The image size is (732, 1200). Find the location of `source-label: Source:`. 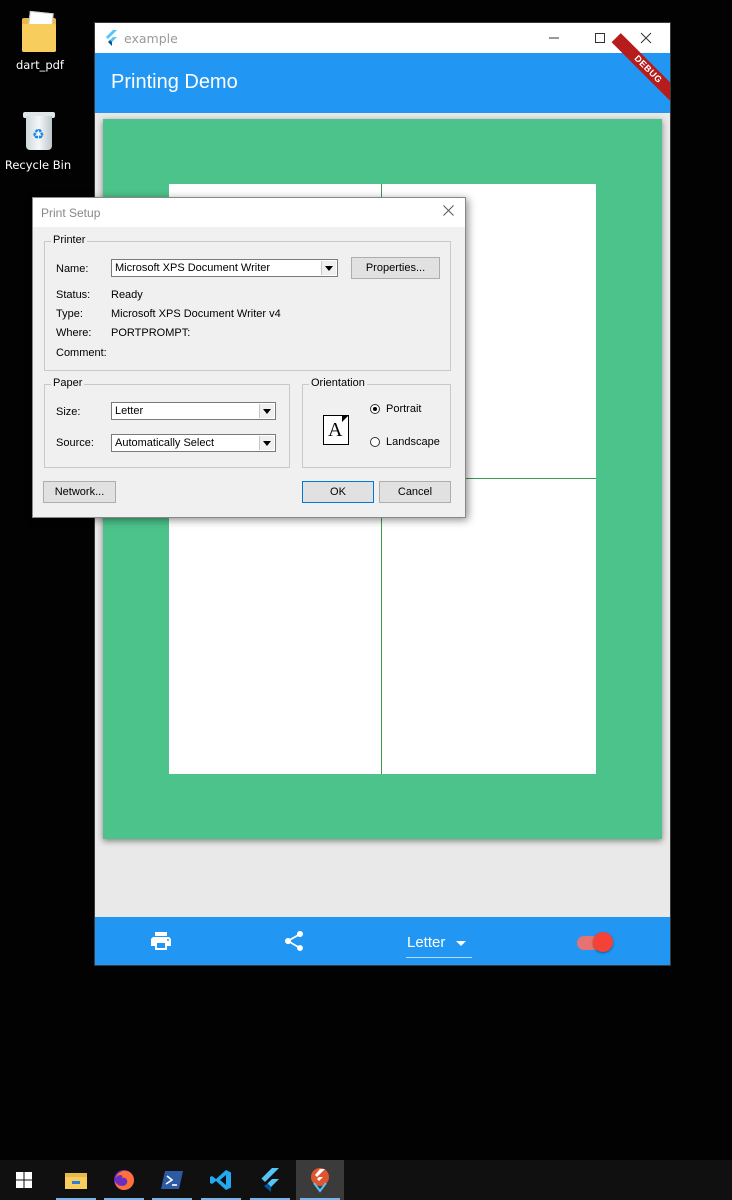

source-label: Source: is located at coordinates (75, 443).